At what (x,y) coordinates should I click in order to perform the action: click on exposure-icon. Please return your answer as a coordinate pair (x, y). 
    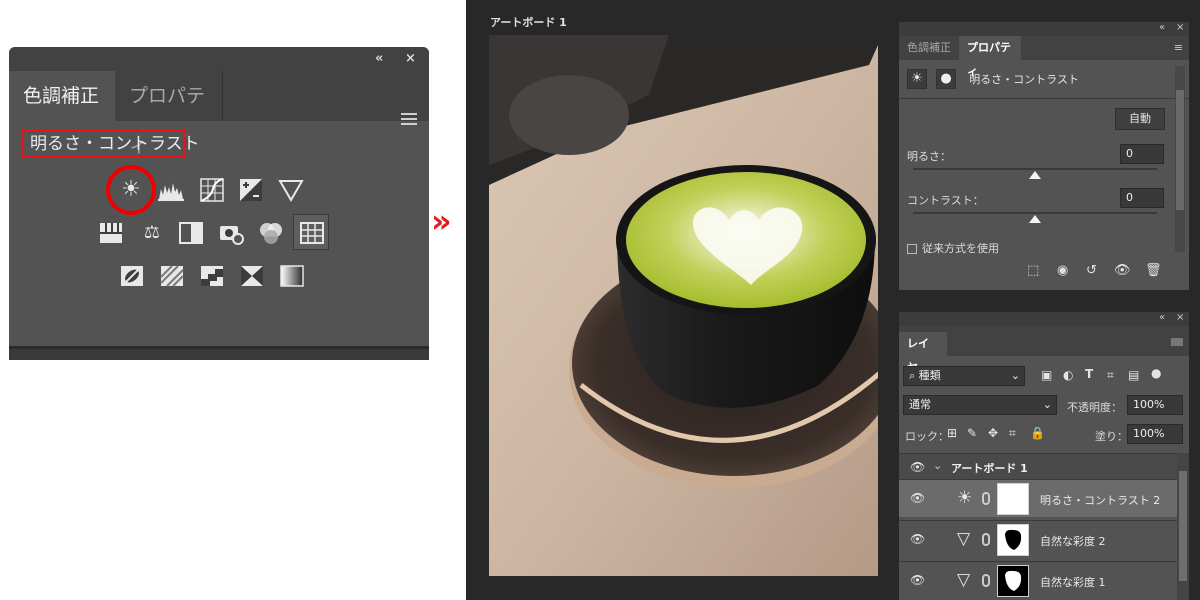
    Looking at the image, I should click on (251, 190).